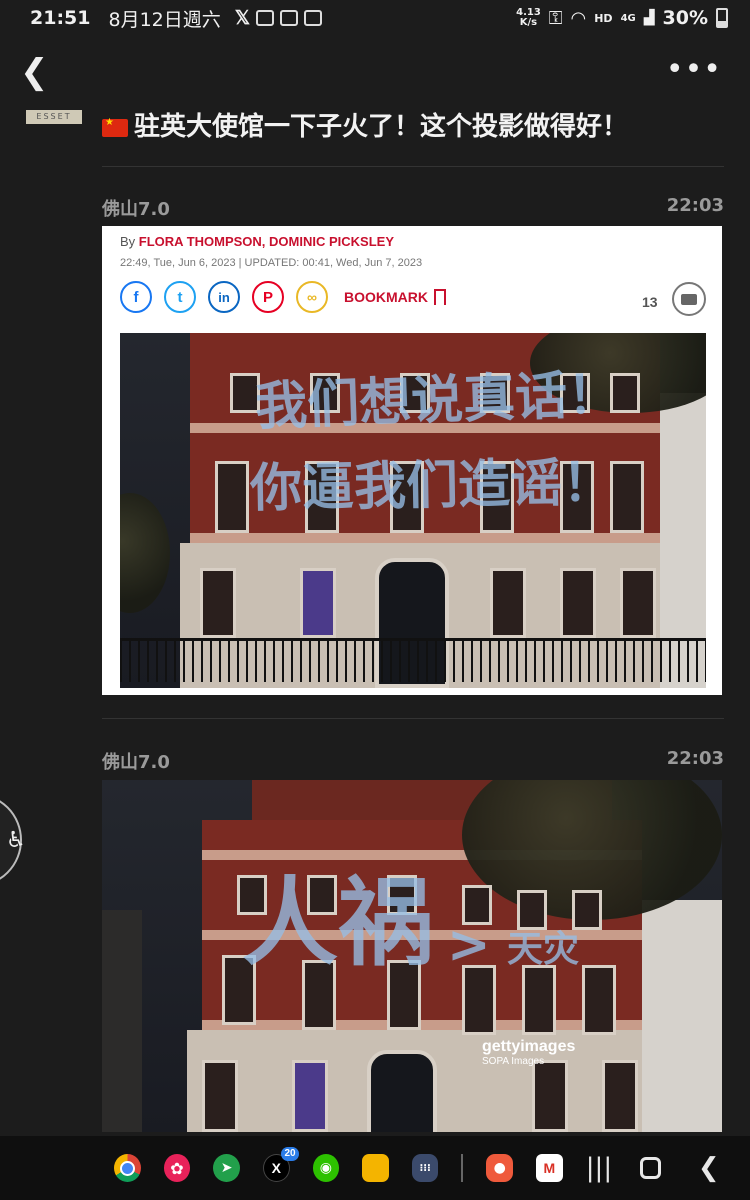 The height and width of the screenshot is (1200, 750). I want to click on recents-icon: |||, so click(599, 1168).